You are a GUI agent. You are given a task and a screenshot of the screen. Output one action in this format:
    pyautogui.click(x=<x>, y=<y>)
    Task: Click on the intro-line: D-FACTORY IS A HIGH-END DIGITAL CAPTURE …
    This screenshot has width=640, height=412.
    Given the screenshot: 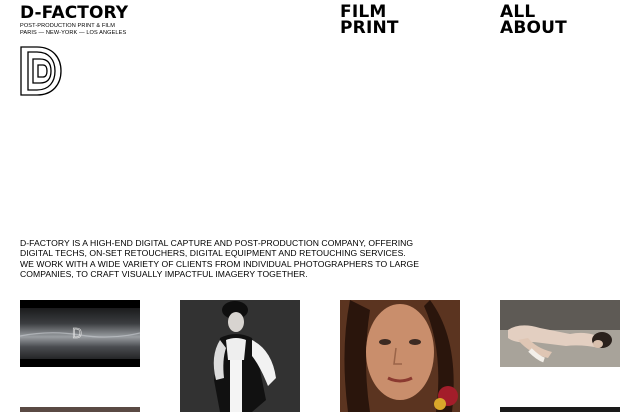 What is the action you would take?
    pyautogui.click(x=217, y=243)
    